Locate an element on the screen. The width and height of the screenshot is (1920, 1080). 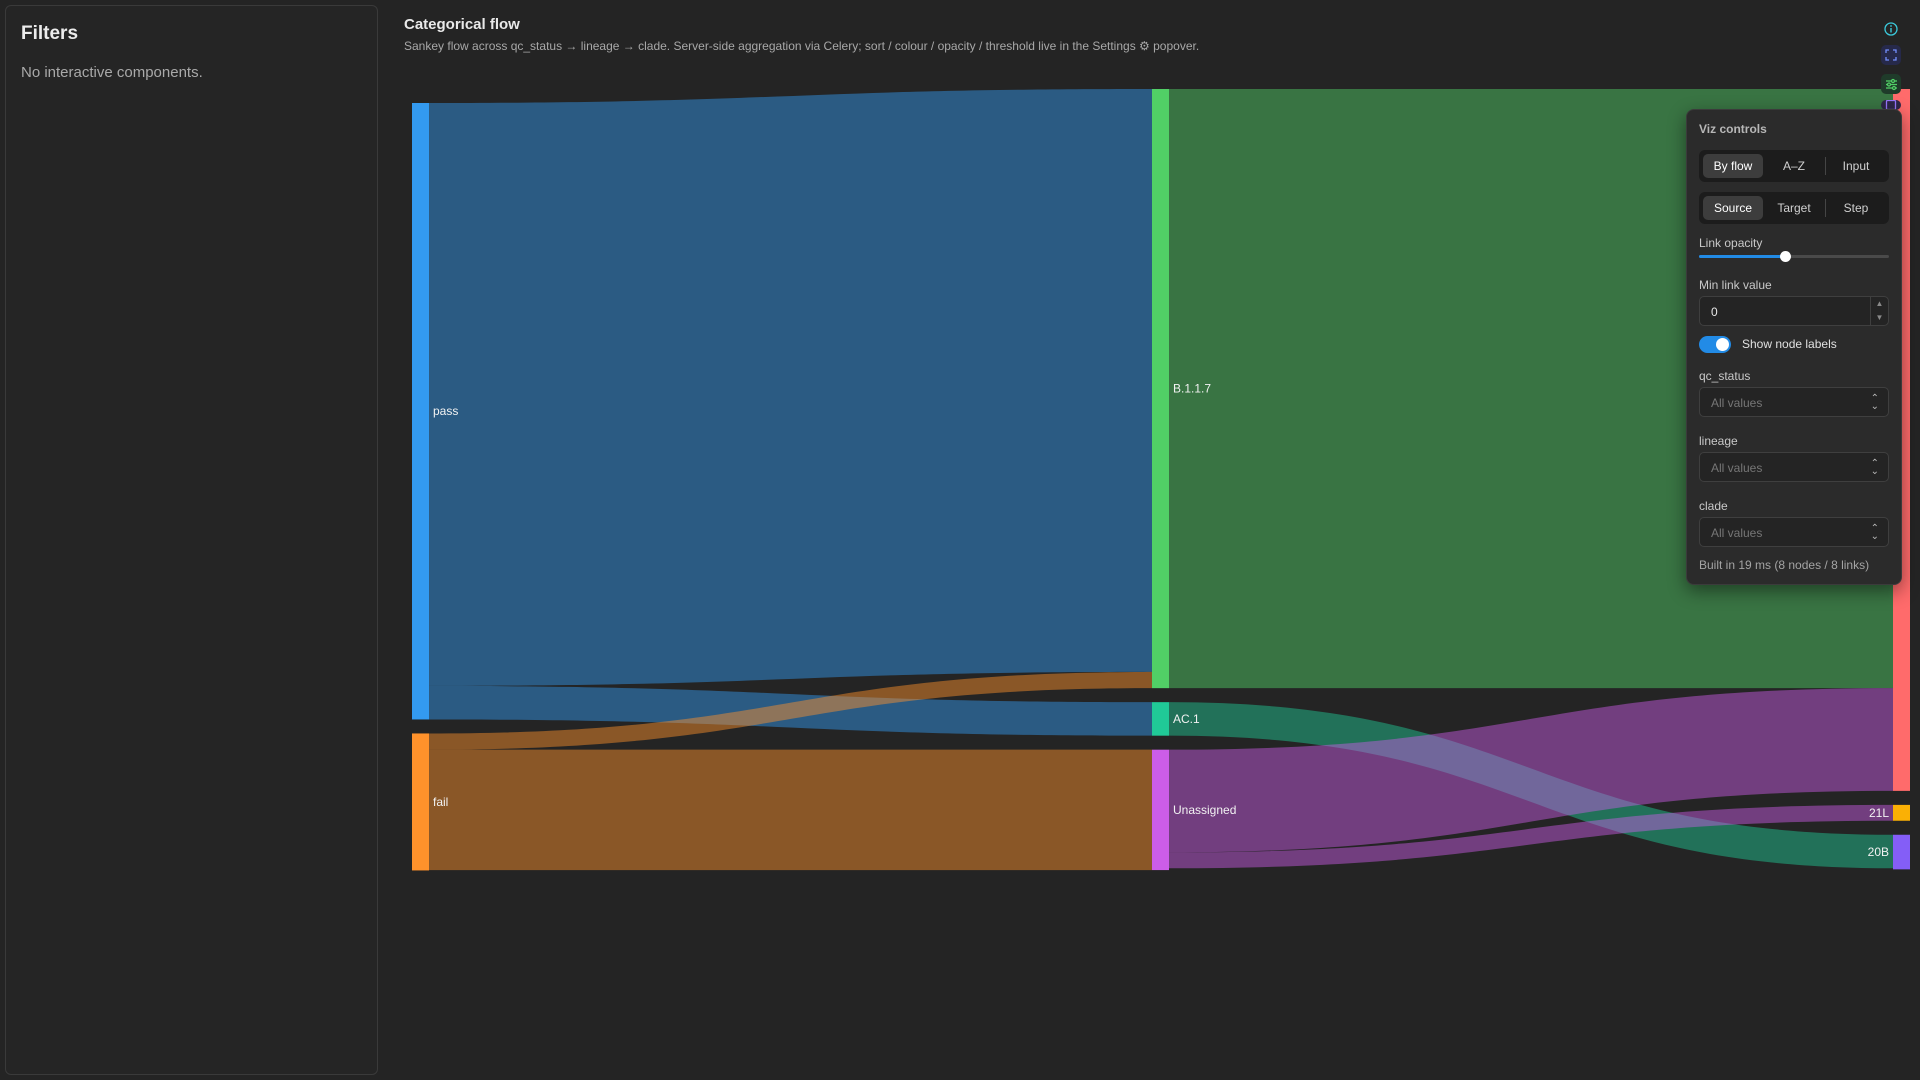
sort-segmented-control: By flow A–Z Input is located at coordinates (1794, 166).